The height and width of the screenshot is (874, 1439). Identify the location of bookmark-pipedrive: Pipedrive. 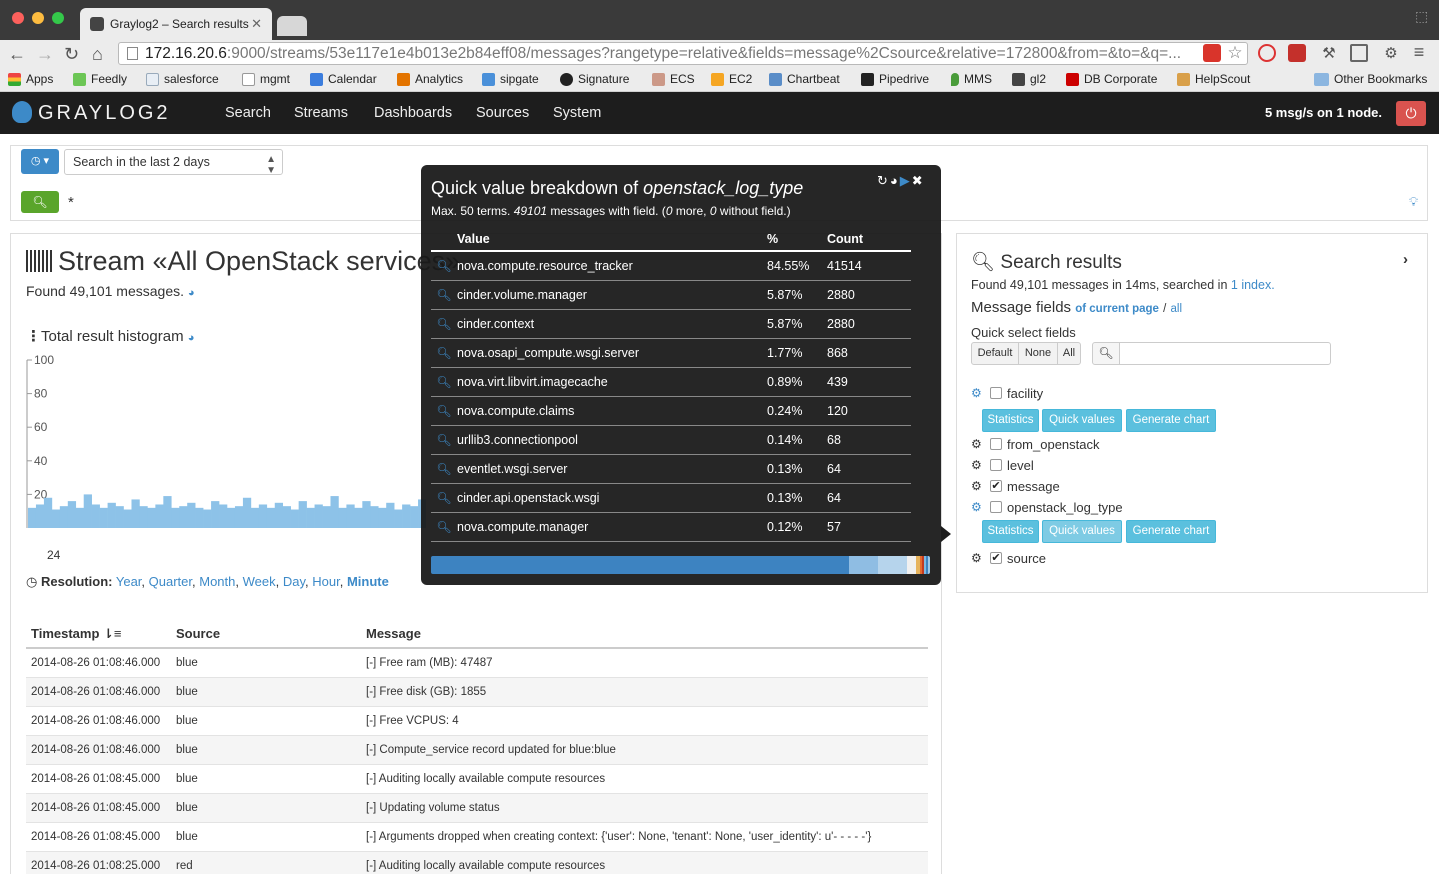
(895, 79).